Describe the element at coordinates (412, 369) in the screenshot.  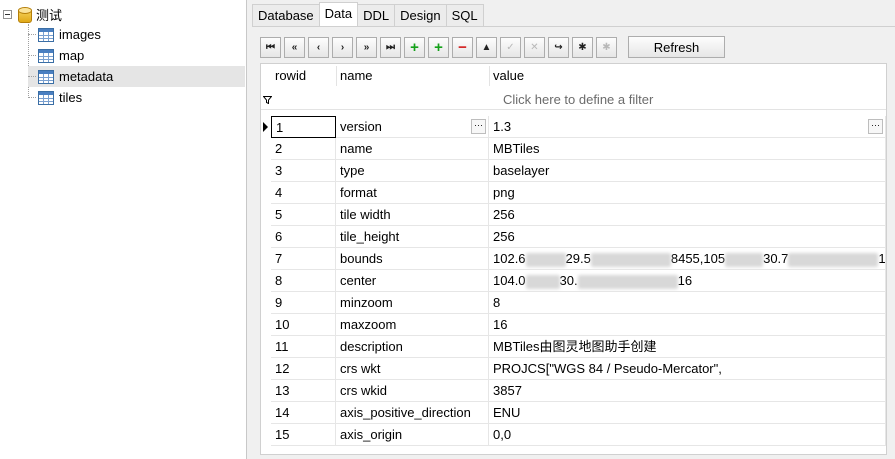
I see `cell-name: crs wkt` at that location.